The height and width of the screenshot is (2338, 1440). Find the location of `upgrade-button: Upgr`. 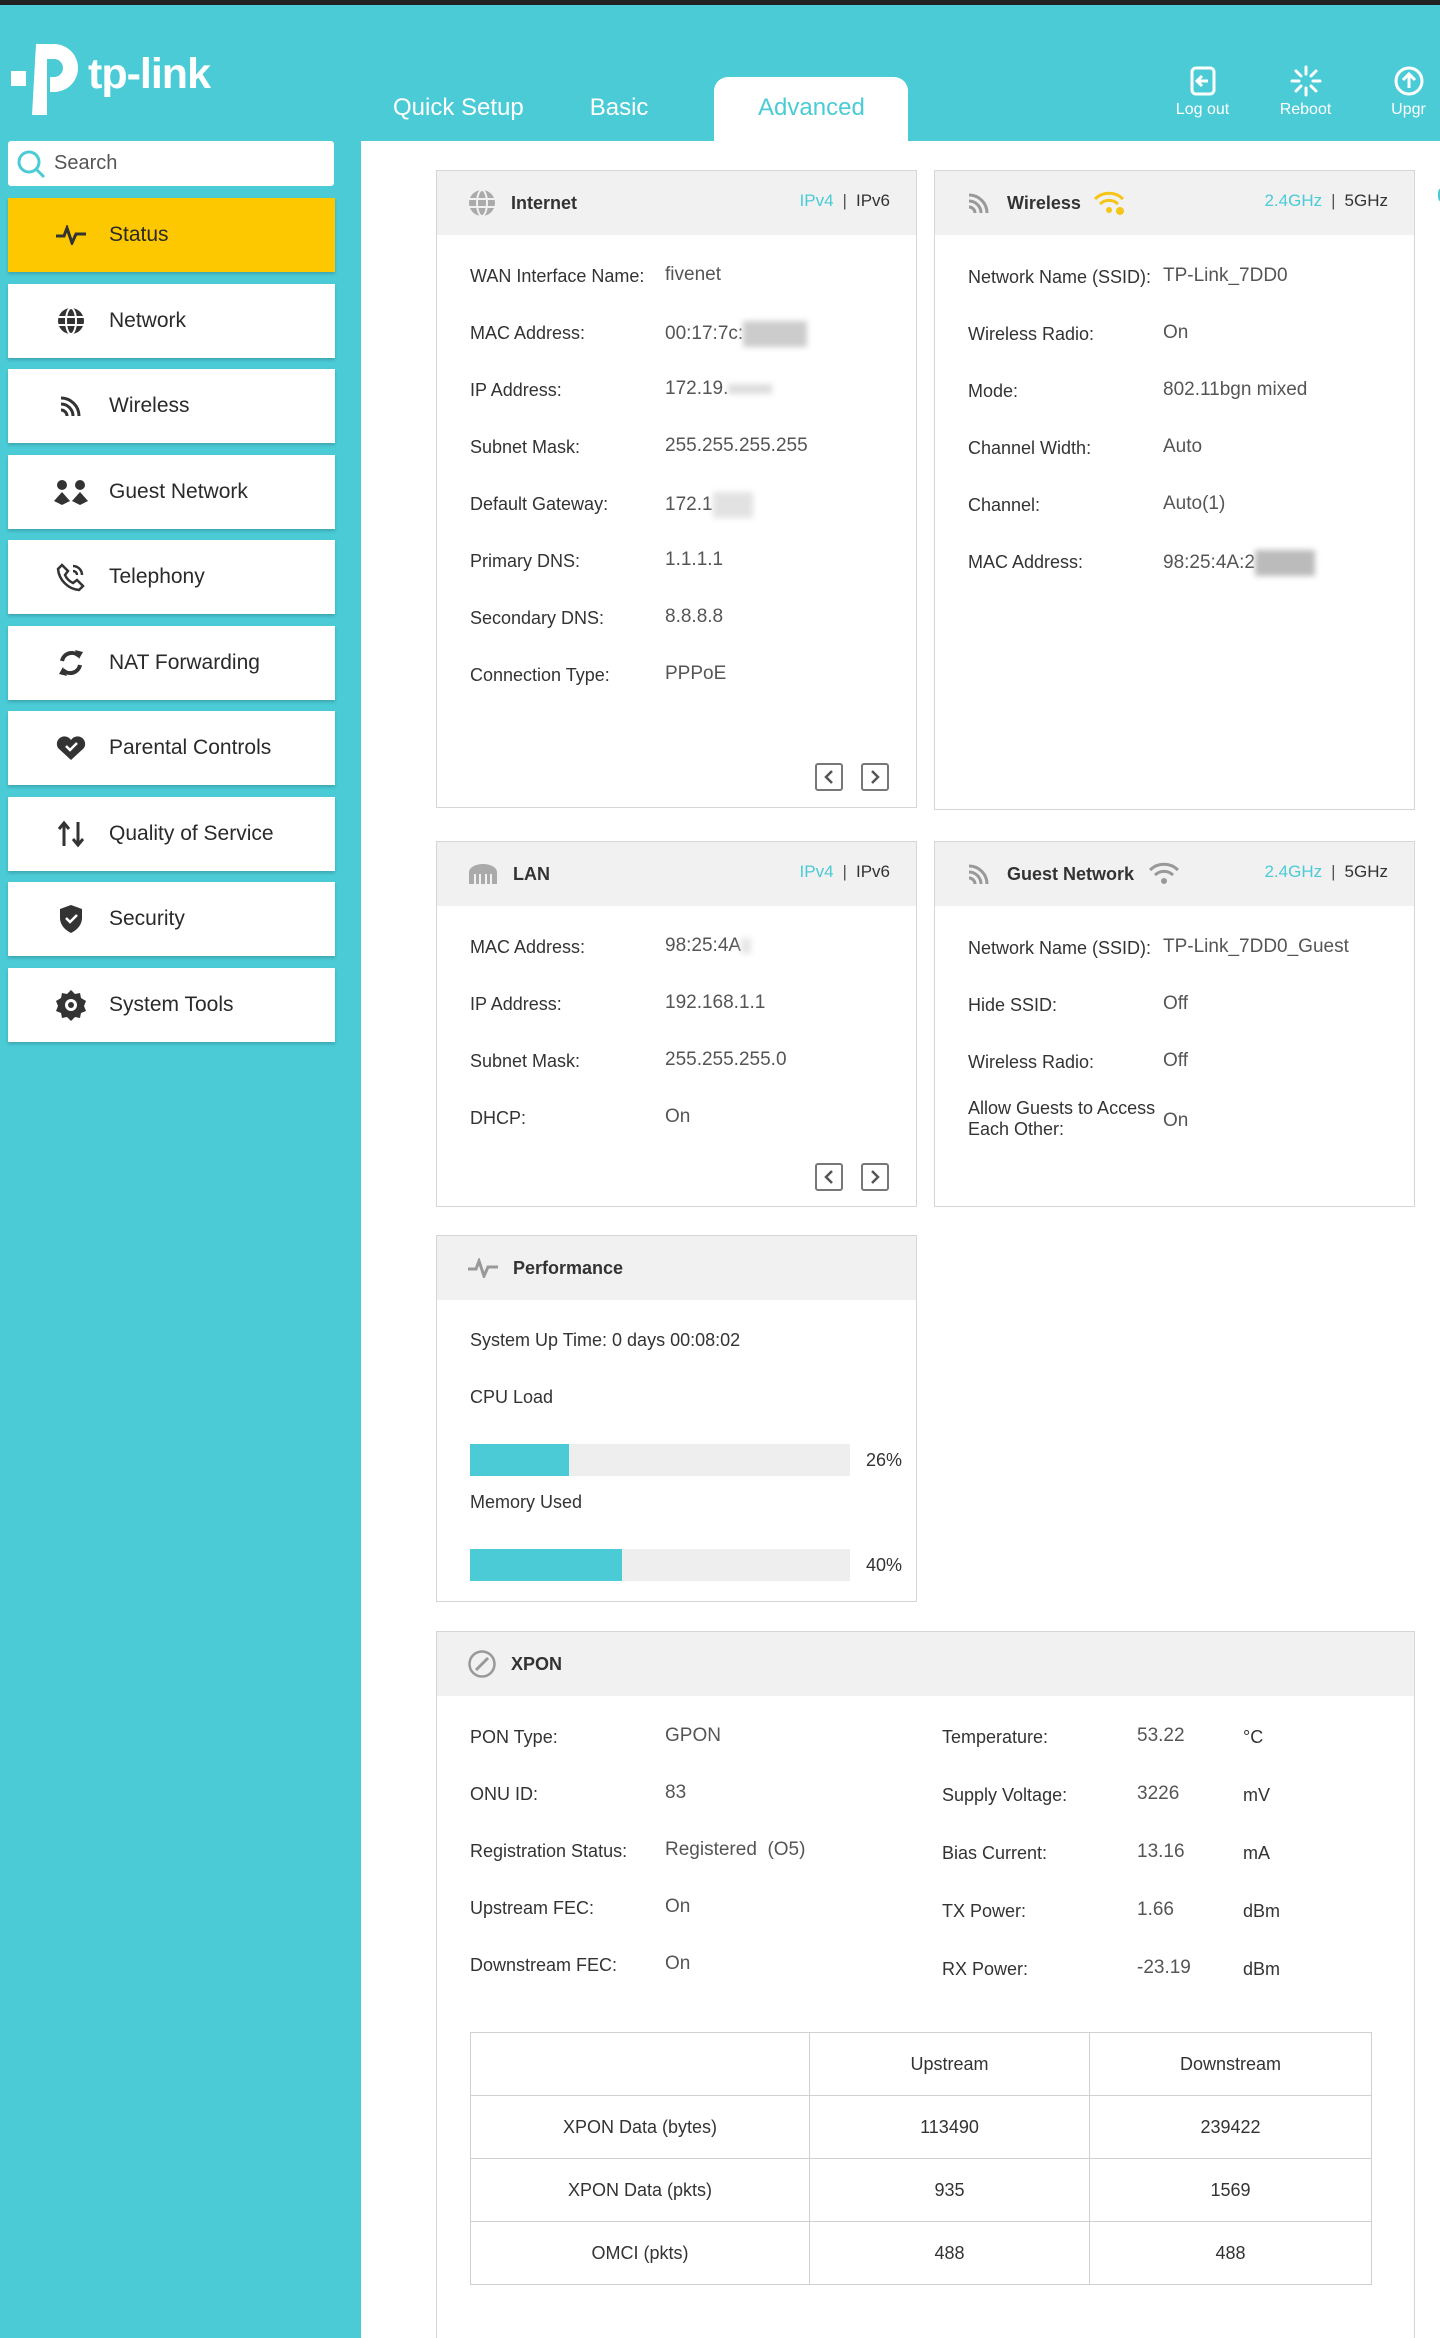

upgrade-button: Upgr is located at coordinates (1398, 92).